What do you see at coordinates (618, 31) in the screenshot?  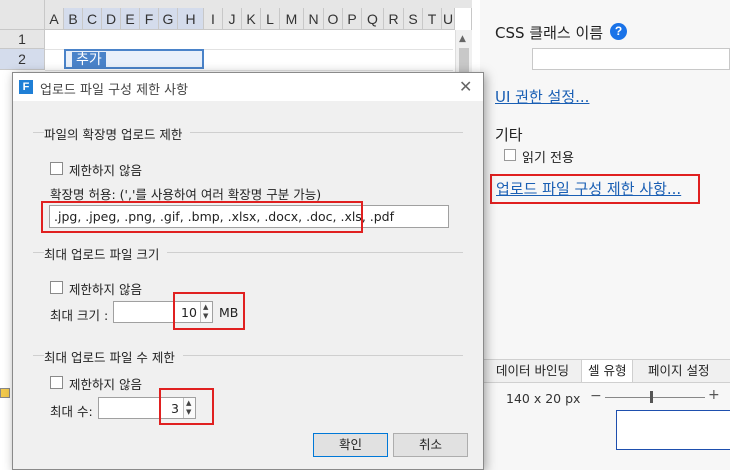 I see `help-icon: ?` at bounding box center [618, 31].